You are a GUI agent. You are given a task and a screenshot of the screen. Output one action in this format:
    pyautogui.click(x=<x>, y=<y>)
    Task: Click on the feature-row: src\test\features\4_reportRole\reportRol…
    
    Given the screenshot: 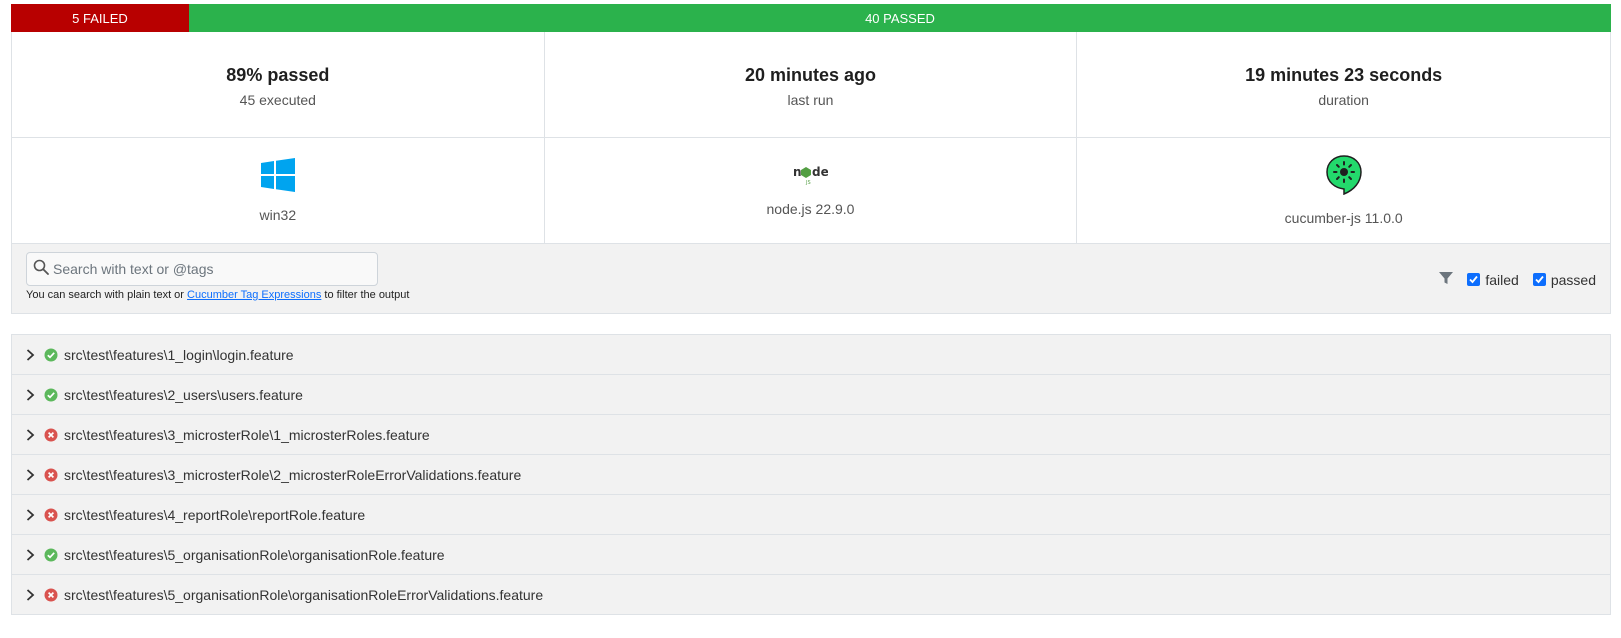 What is the action you would take?
    pyautogui.click(x=811, y=514)
    